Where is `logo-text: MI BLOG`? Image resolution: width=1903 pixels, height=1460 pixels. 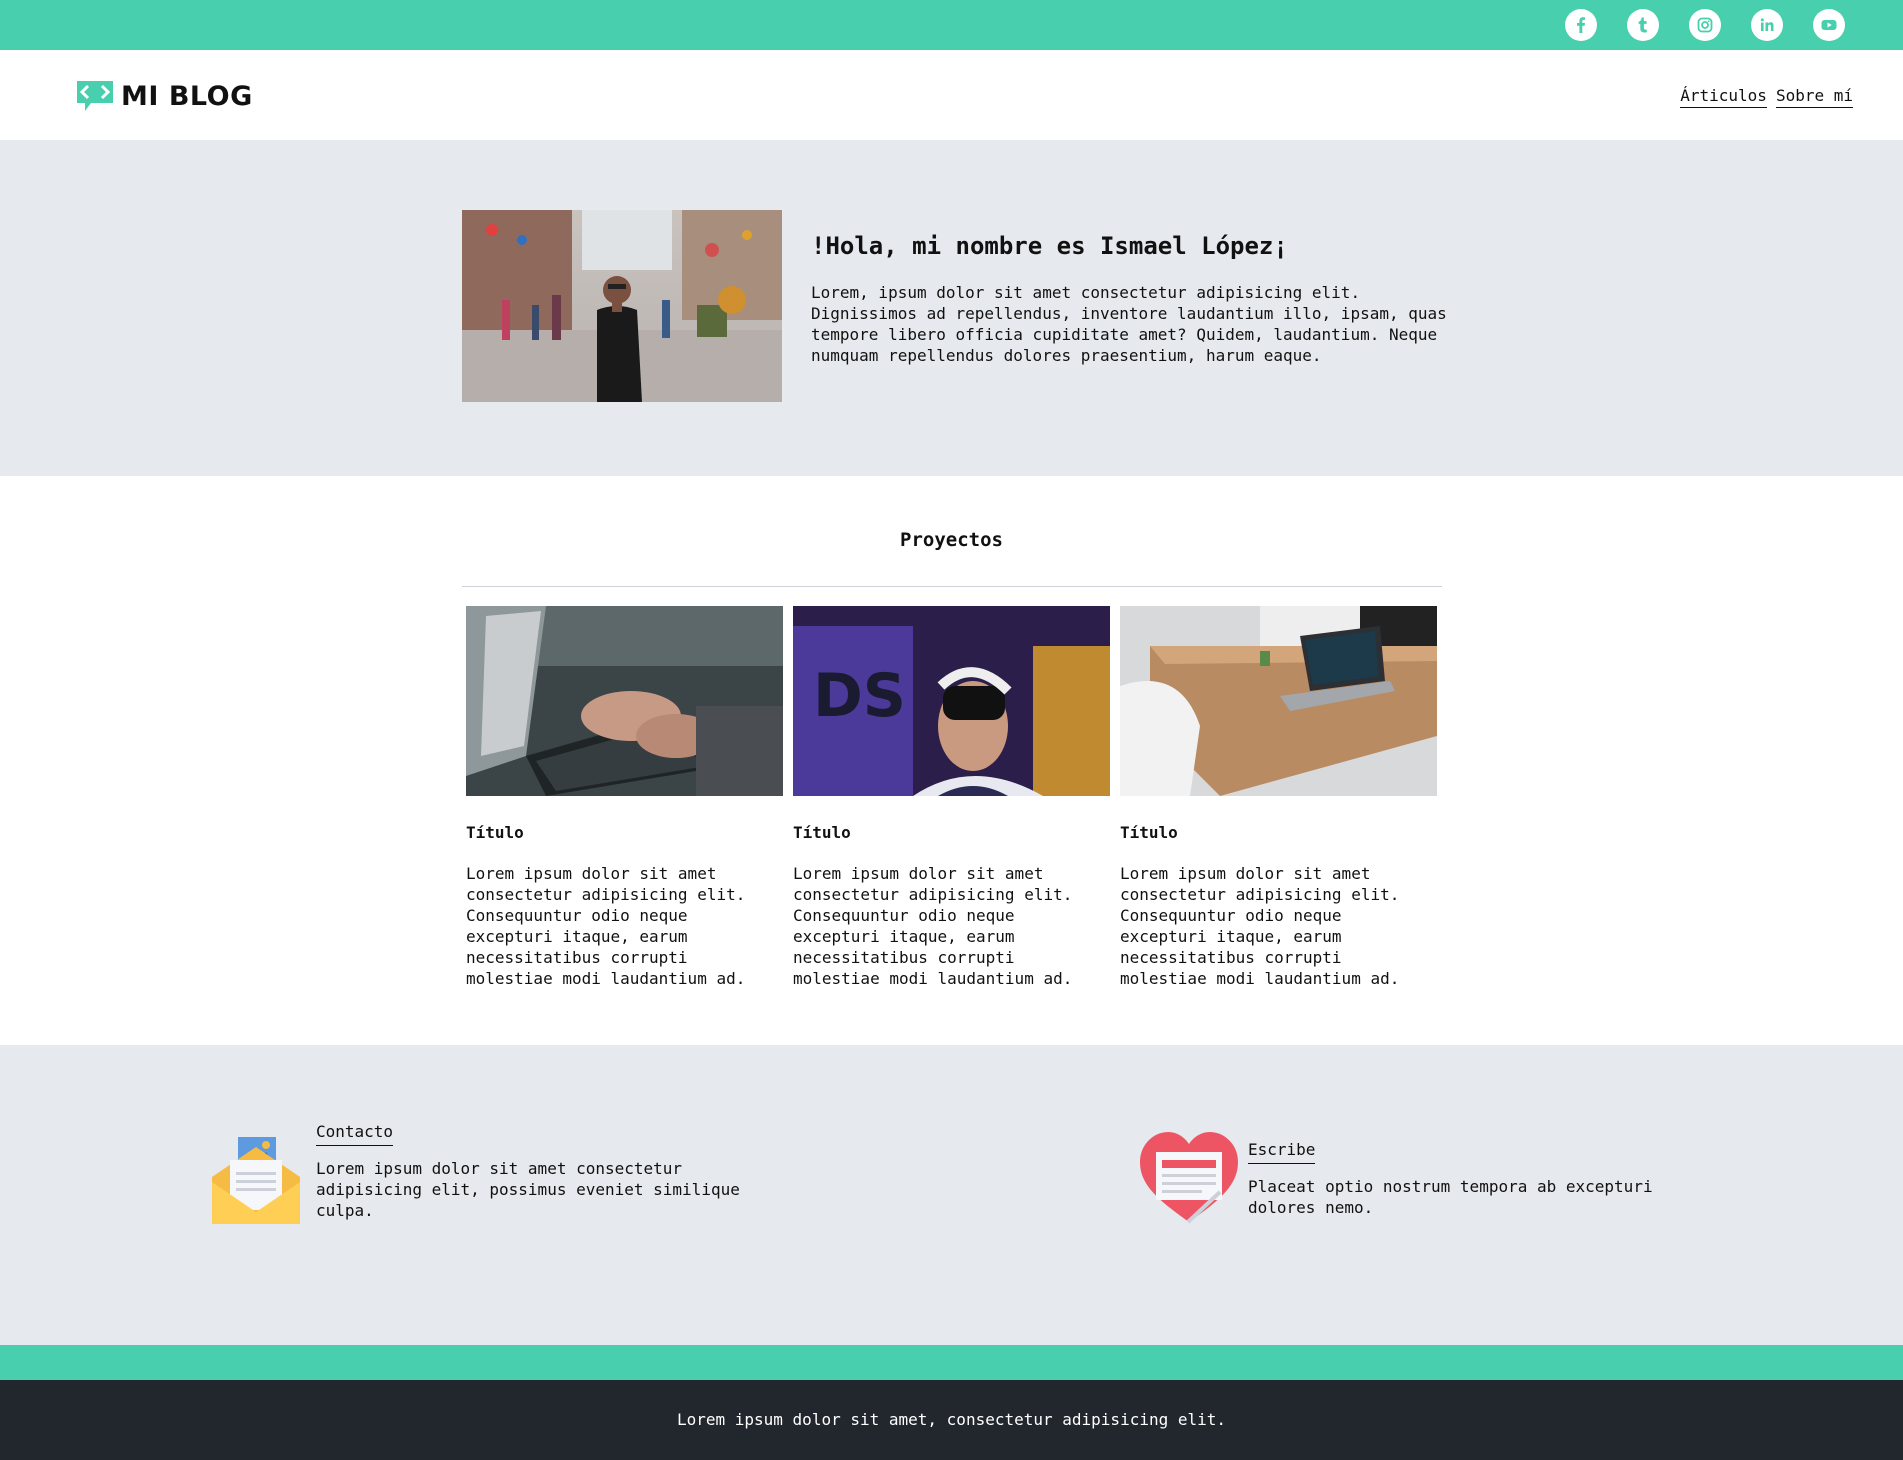 logo-text: MI BLOG is located at coordinates (187, 96).